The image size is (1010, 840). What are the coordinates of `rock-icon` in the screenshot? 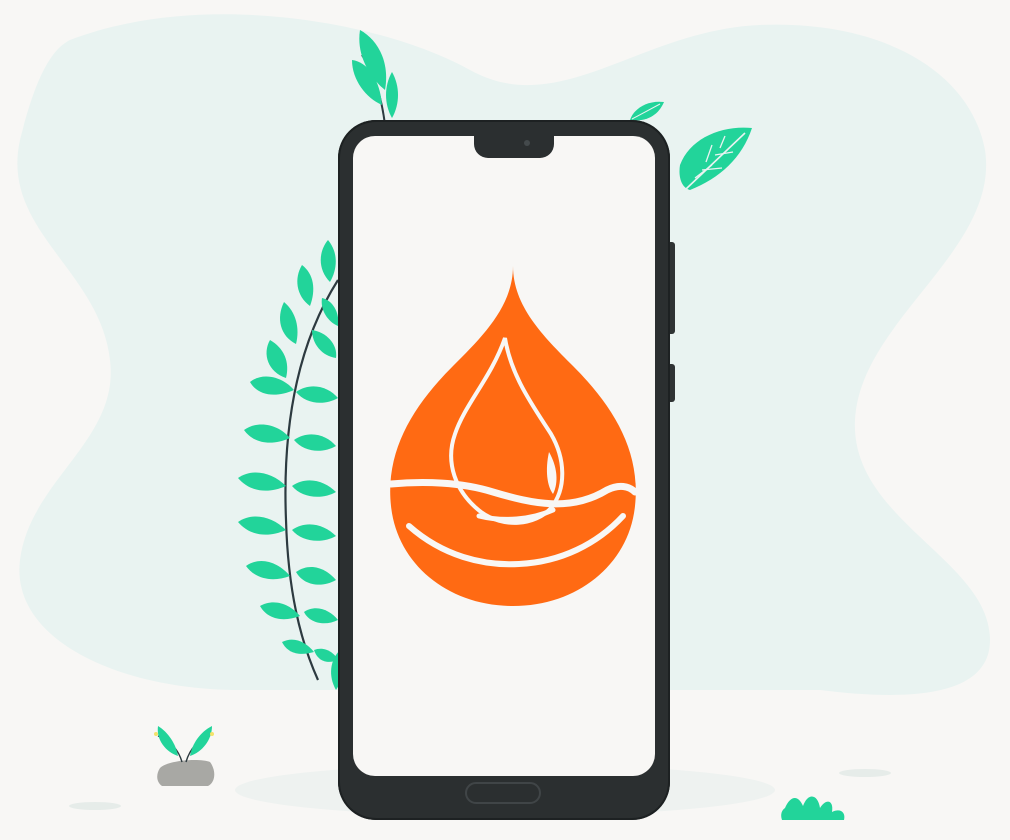 It's located at (186, 773).